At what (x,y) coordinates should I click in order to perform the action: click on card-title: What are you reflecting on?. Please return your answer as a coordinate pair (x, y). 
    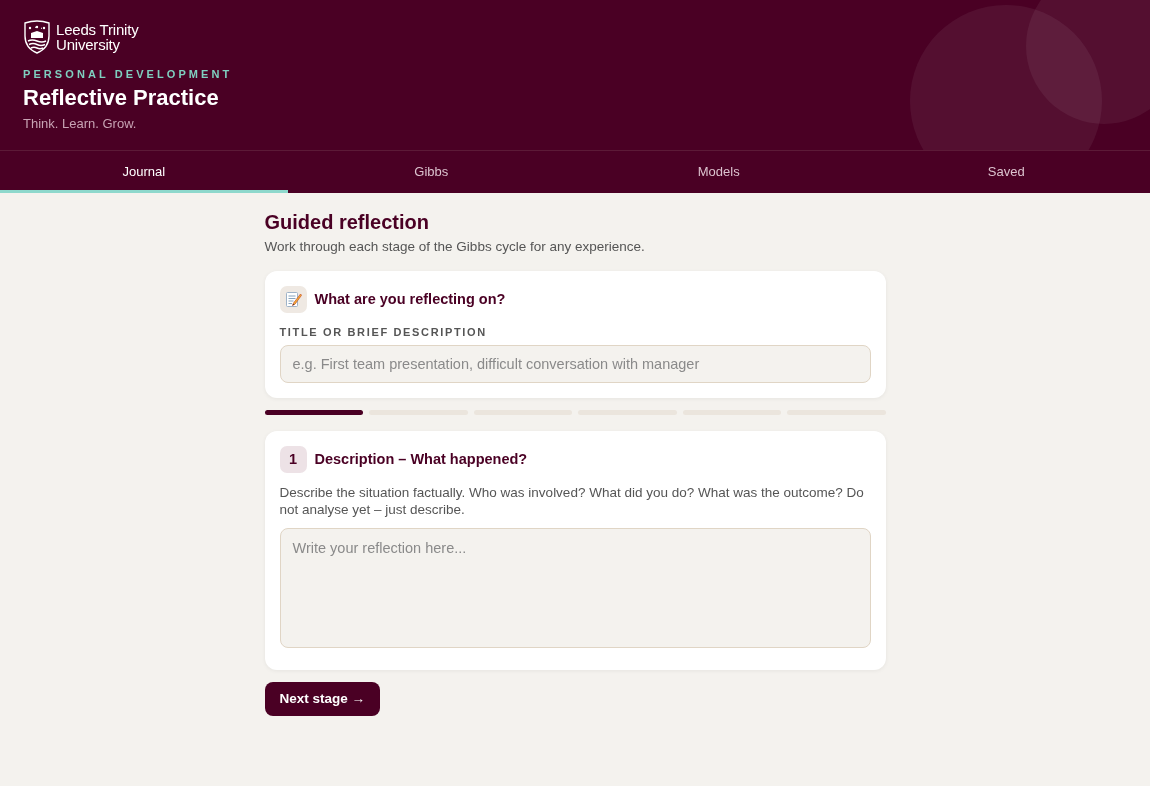
    Looking at the image, I should click on (410, 299).